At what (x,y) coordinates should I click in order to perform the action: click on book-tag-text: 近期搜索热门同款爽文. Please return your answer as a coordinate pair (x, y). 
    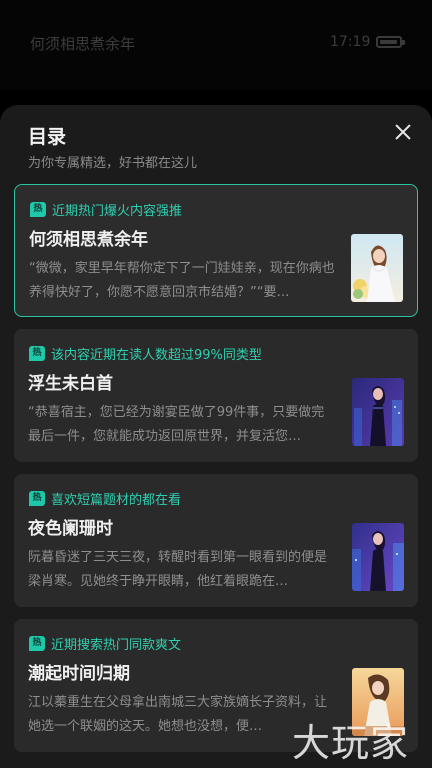
    Looking at the image, I should click on (116, 645).